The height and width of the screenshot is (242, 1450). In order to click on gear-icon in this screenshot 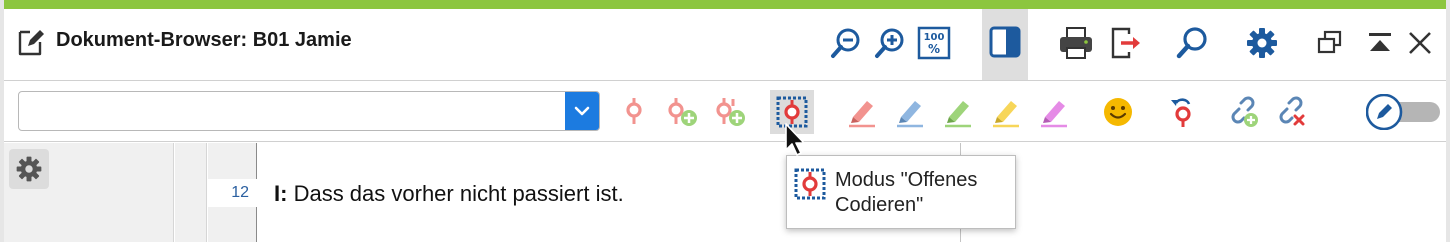, I will do `click(29, 169)`.